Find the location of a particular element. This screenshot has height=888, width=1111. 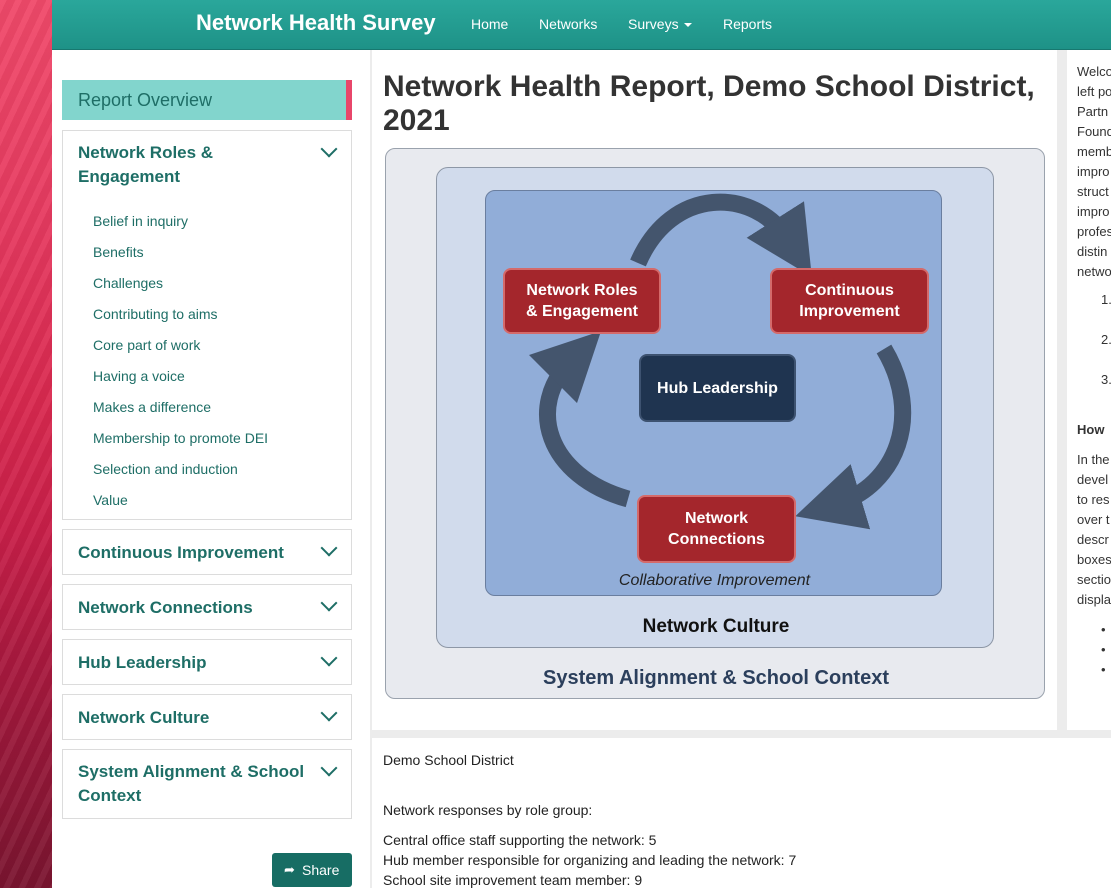

arrow-left is located at coordinates (579, 419).